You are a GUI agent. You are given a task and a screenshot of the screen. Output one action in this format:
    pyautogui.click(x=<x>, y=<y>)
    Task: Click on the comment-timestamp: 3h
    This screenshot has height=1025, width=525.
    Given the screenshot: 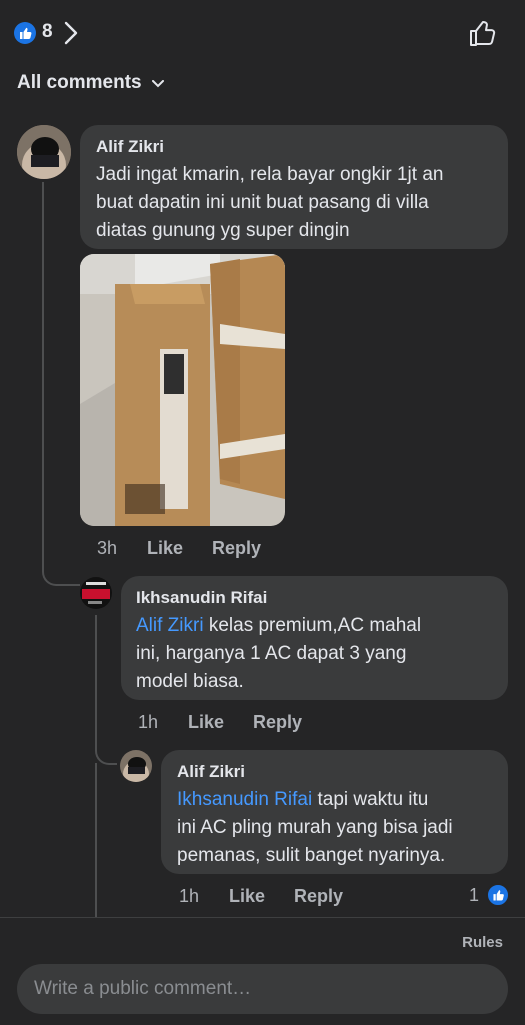 What is the action you would take?
    pyautogui.click(x=107, y=548)
    